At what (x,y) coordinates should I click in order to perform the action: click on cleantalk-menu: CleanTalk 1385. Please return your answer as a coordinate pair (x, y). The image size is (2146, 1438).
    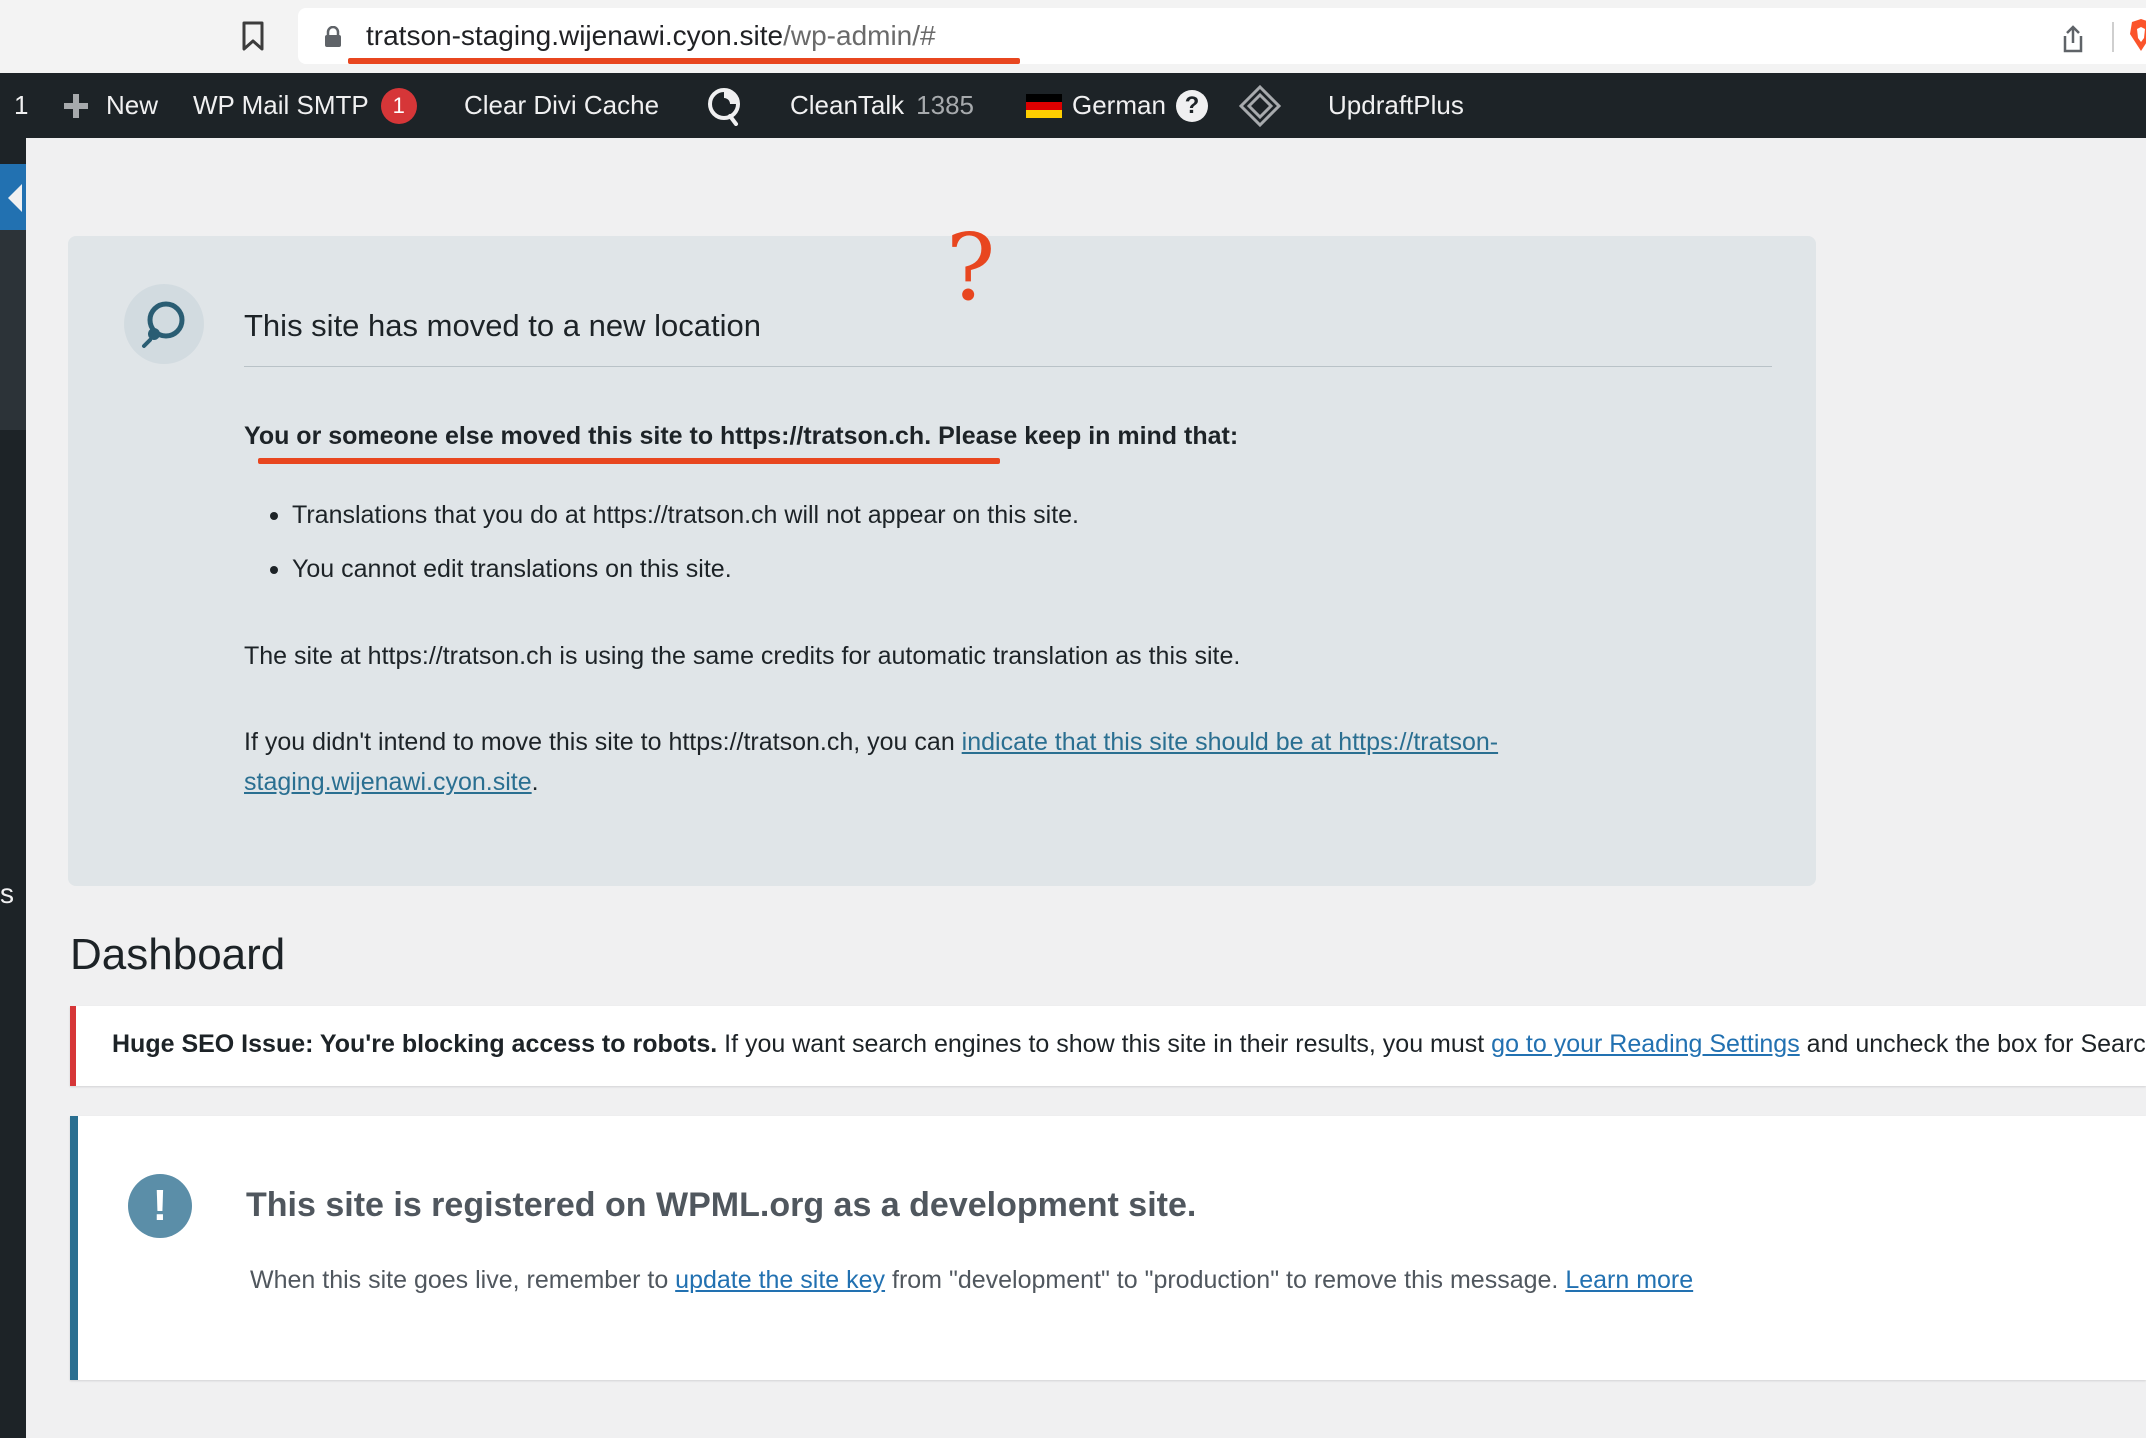
    Looking at the image, I should click on (882, 105).